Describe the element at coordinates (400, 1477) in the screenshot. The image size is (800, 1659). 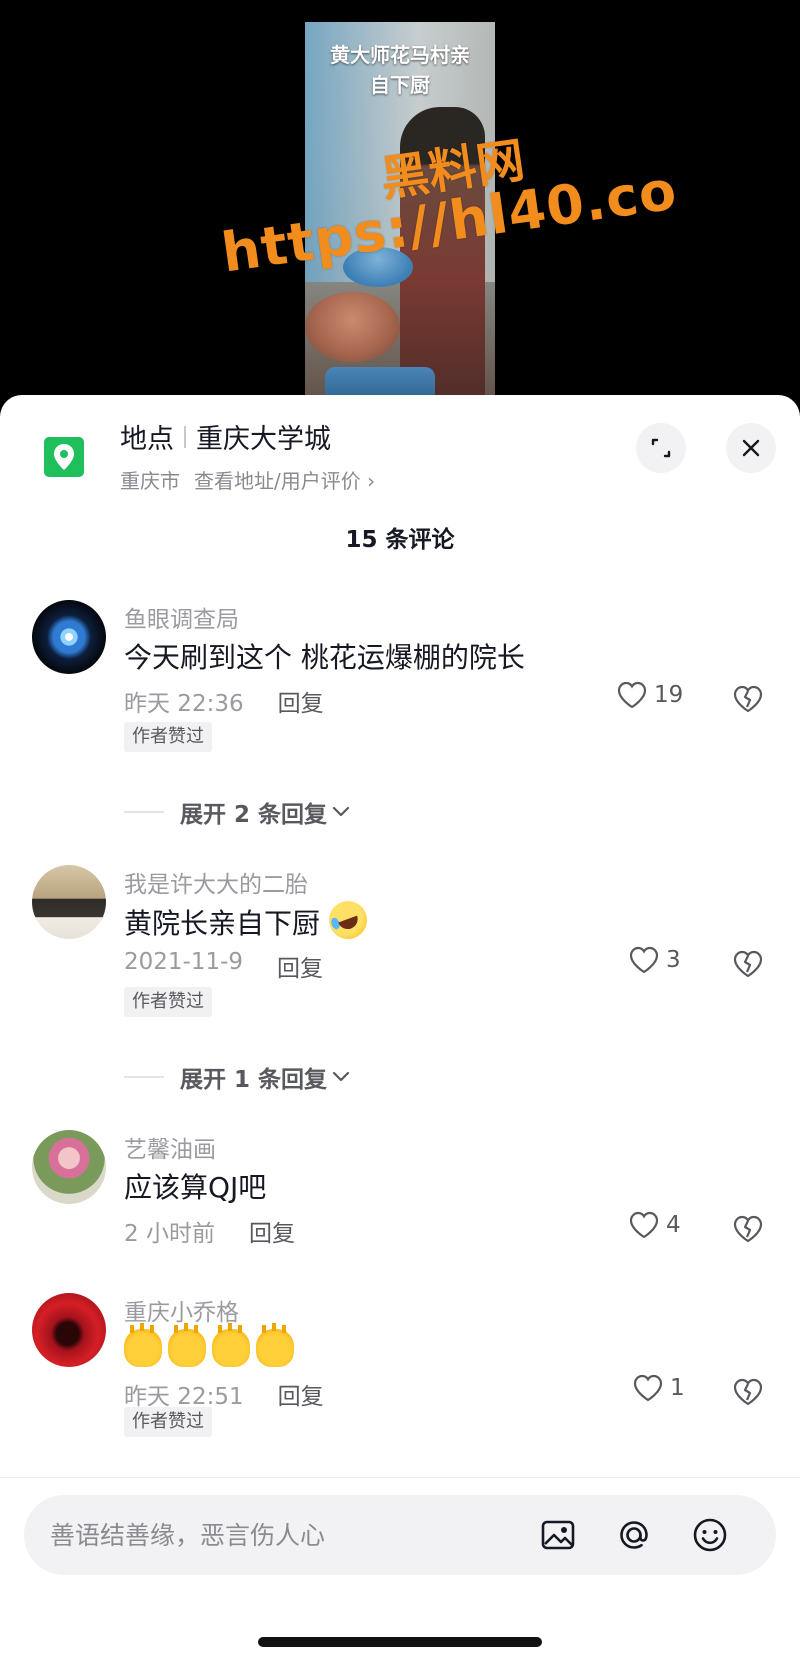
I see `input-divider` at that location.